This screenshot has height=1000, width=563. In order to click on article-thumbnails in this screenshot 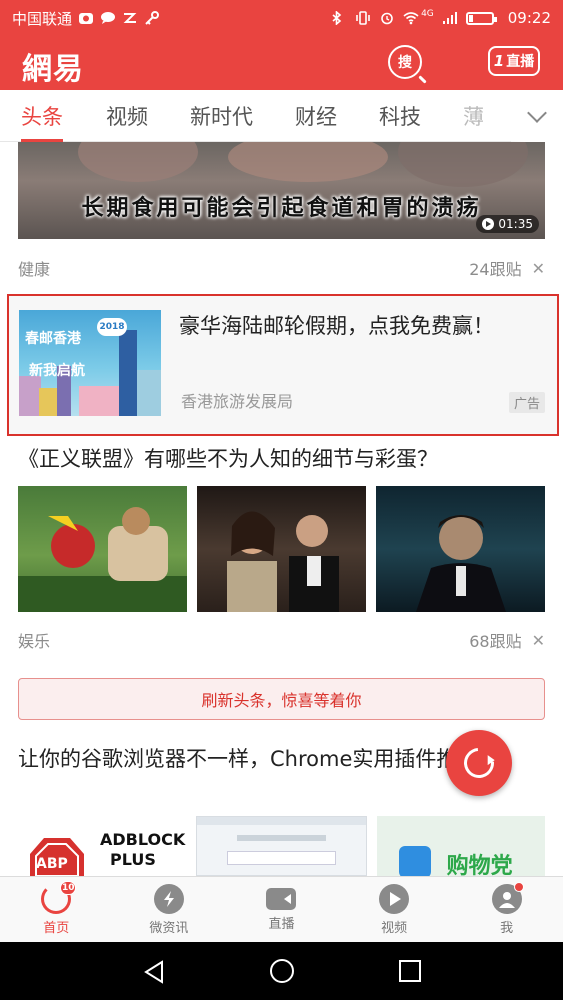, I will do `click(281, 549)`.